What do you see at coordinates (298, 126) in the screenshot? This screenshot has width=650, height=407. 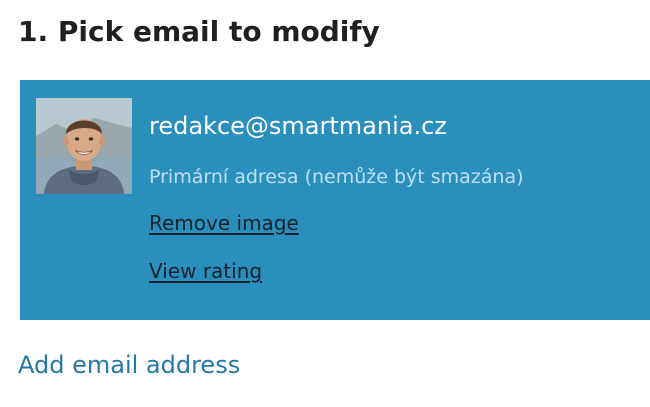 I see `email-address: redakce@smartmania.cz` at bounding box center [298, 126].